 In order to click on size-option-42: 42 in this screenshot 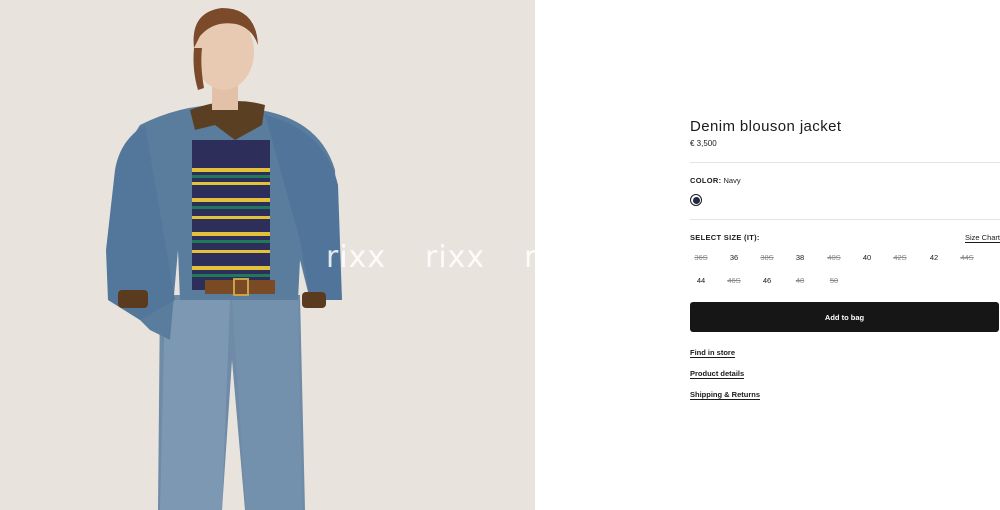, I will do `click(934, 258)`.